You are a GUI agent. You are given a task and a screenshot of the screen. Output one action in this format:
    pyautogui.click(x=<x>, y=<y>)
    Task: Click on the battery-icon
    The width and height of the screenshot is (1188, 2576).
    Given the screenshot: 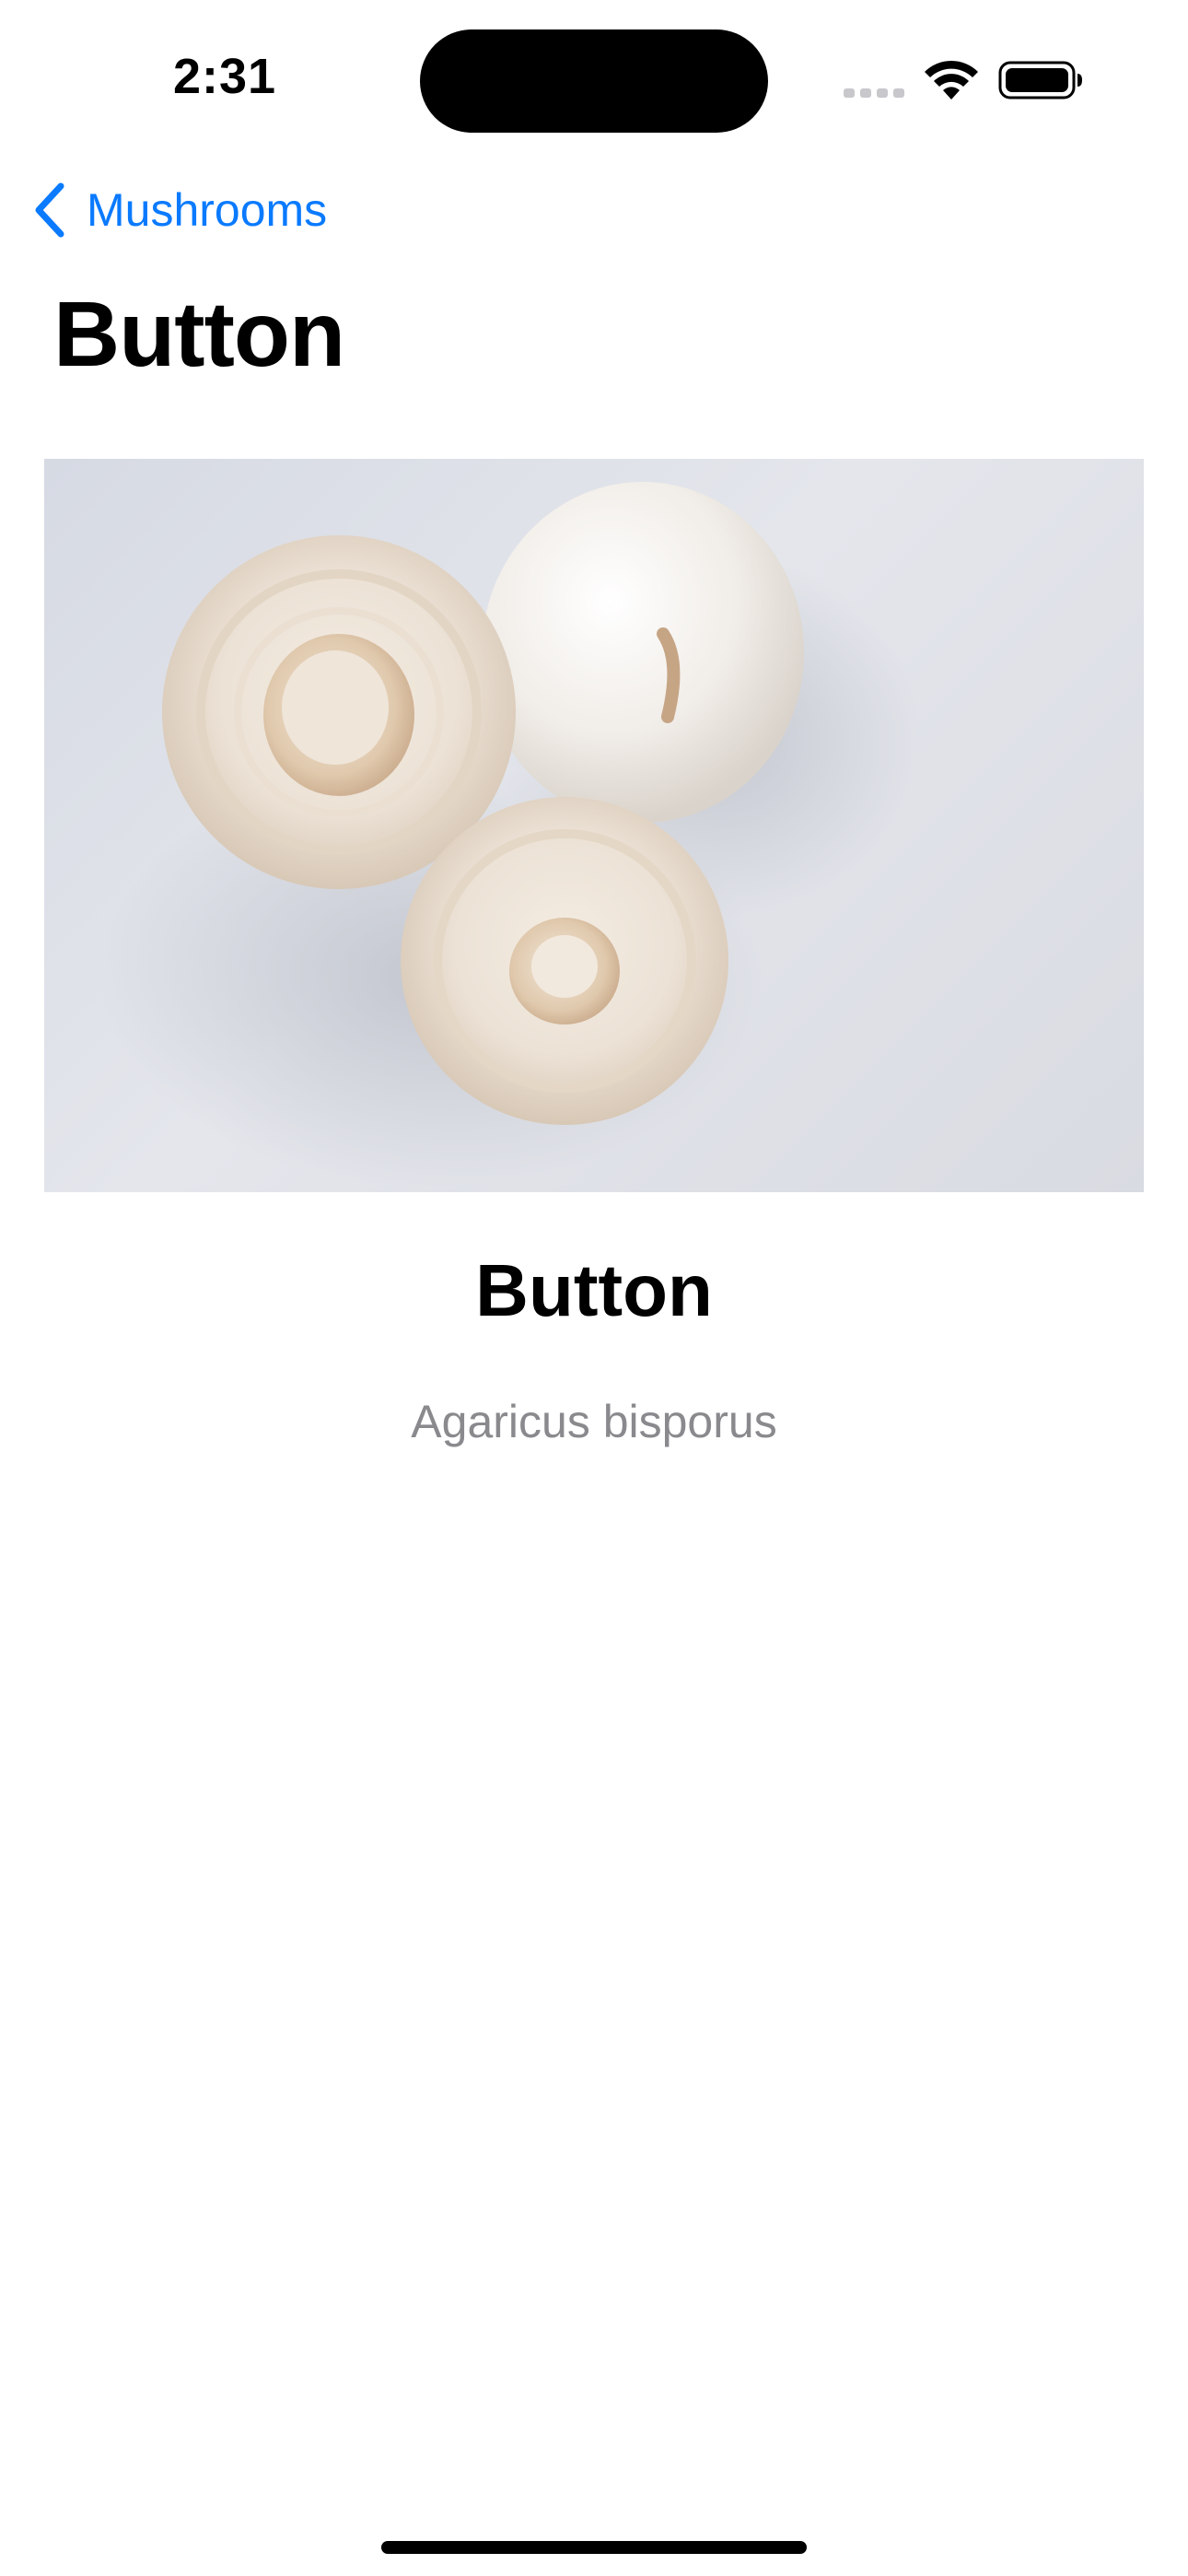 What is the action you would take?
    pyautogui.click(x=1040, y=80)
    